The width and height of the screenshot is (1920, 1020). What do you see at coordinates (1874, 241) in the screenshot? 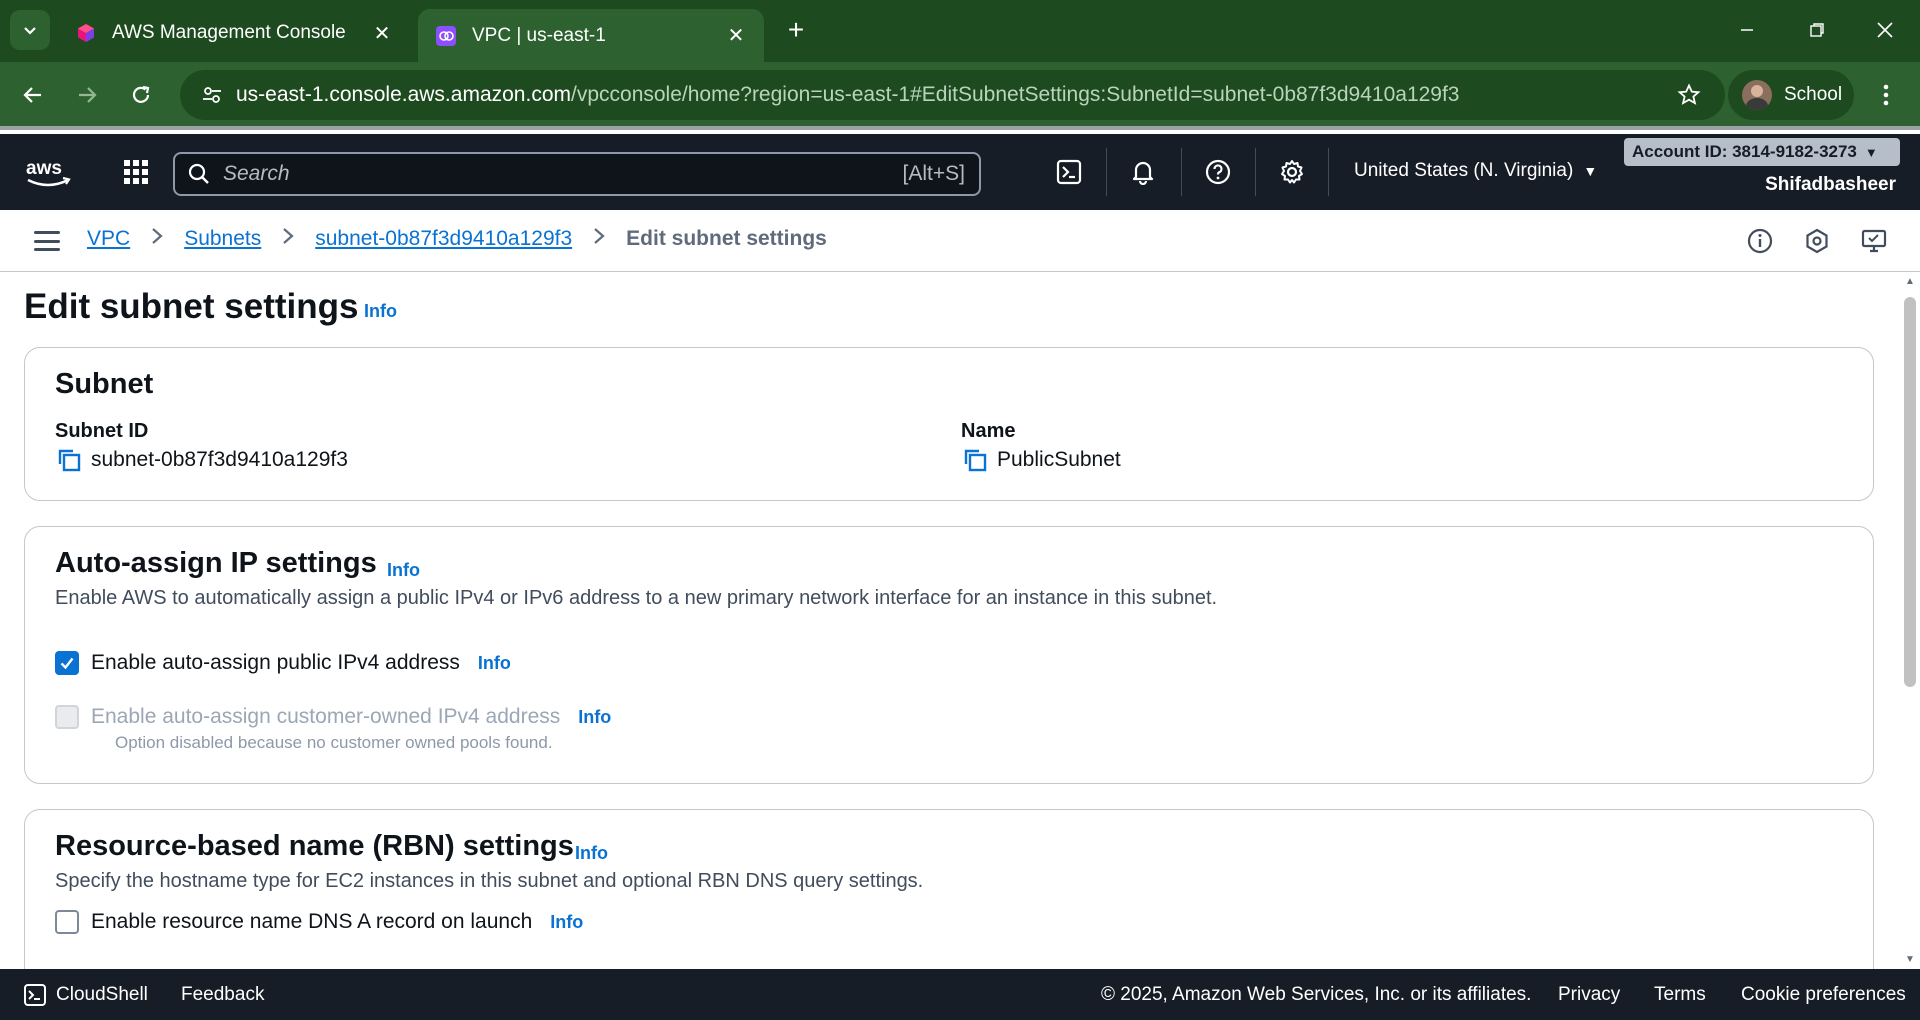
I see `display-icon` at bounding box center [1874, 241].